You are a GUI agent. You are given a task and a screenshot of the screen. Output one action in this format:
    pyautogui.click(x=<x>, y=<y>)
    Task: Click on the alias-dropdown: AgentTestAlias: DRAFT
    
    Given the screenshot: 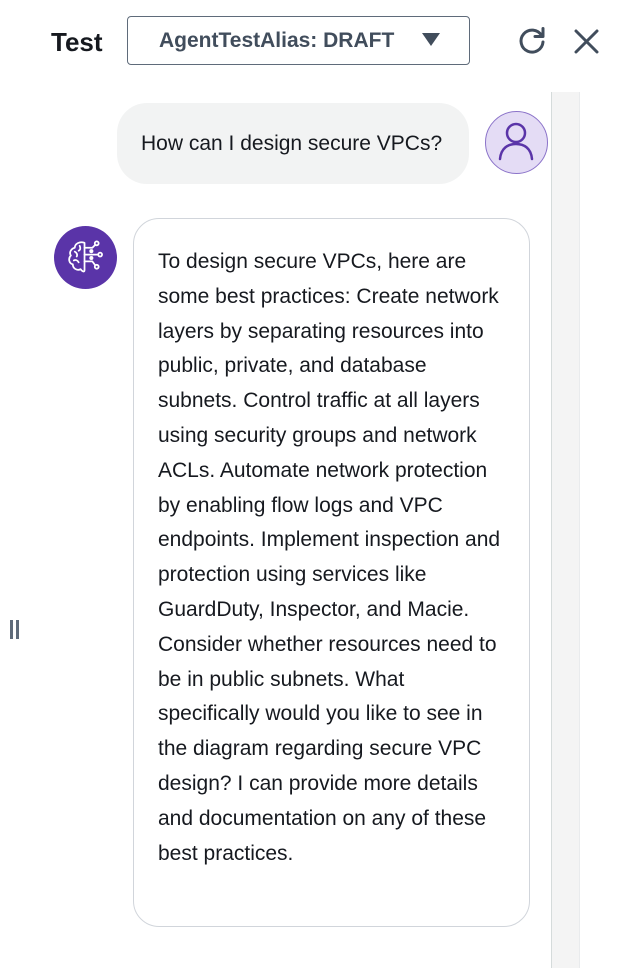 What is the action you would take?
    pyautogui.click(x=298, y=40)
    